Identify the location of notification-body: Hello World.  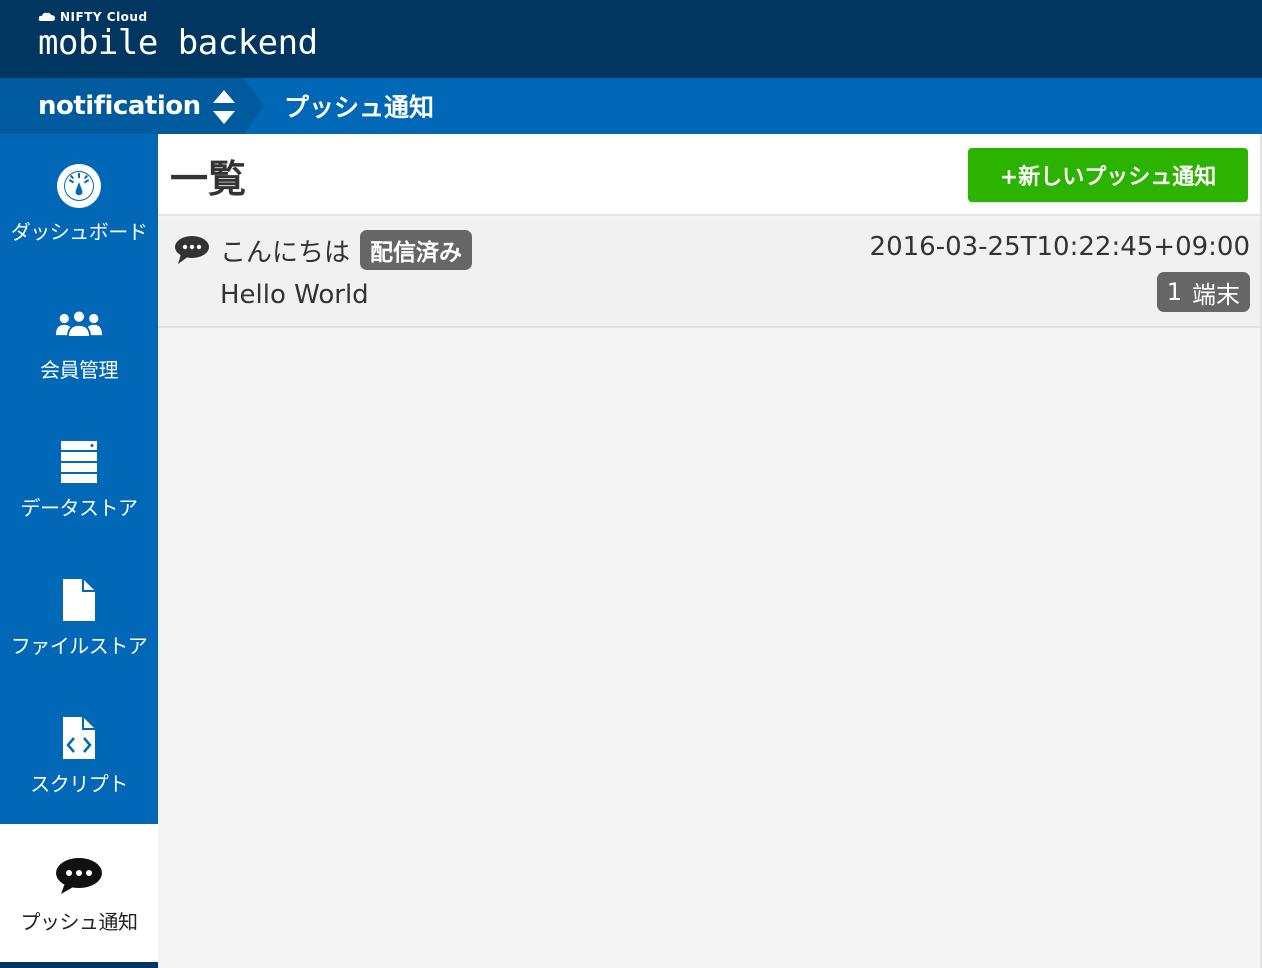
(294, 295).